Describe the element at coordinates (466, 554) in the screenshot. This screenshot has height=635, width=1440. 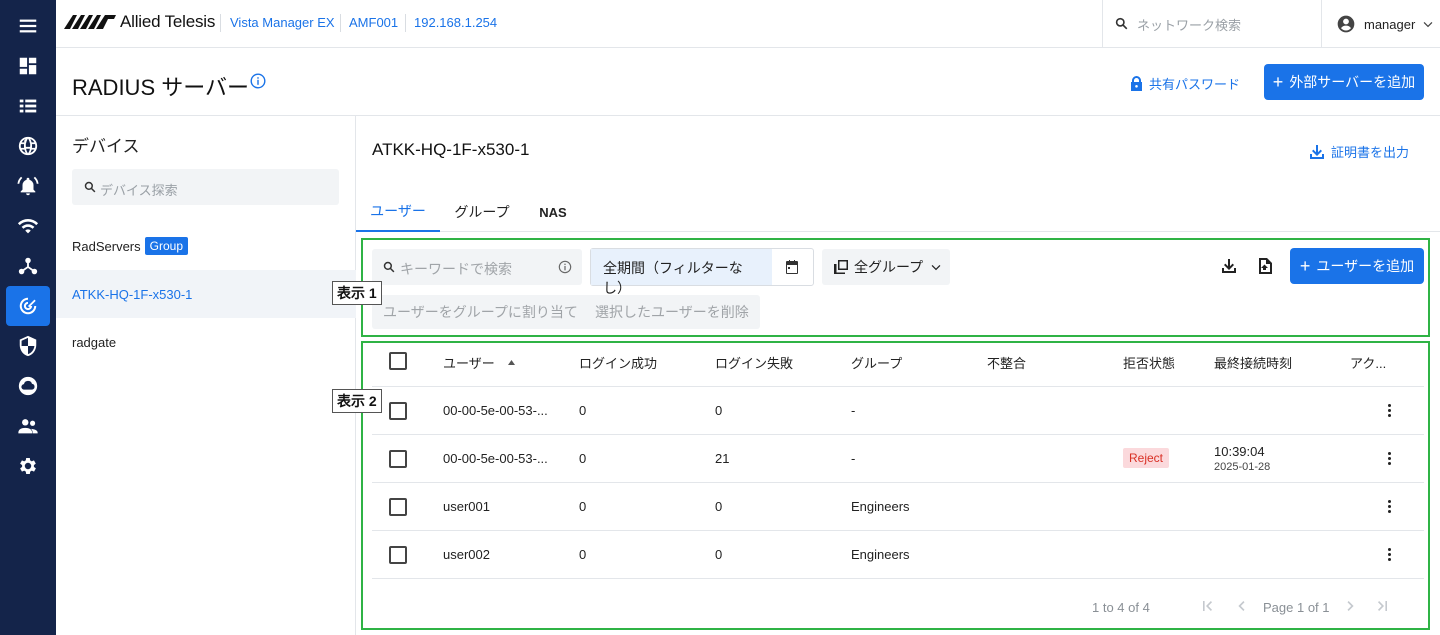
I see `user-name-cell: user002` at that location.